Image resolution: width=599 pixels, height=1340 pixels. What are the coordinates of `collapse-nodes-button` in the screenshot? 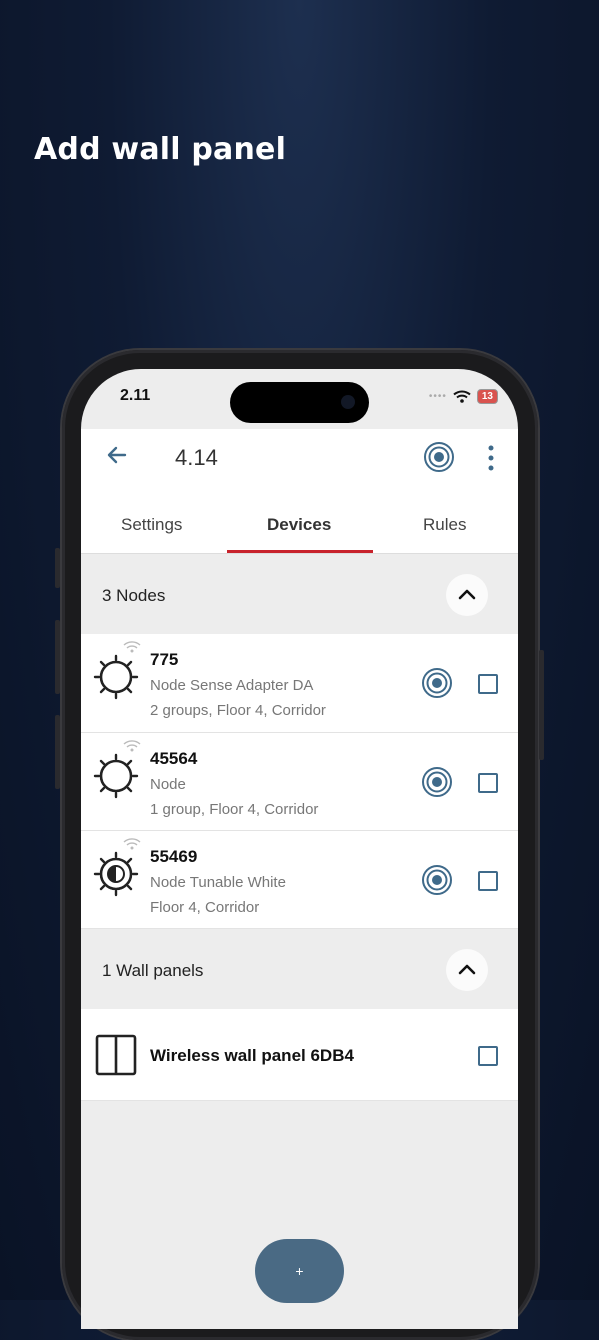 It's located at (467, 595).